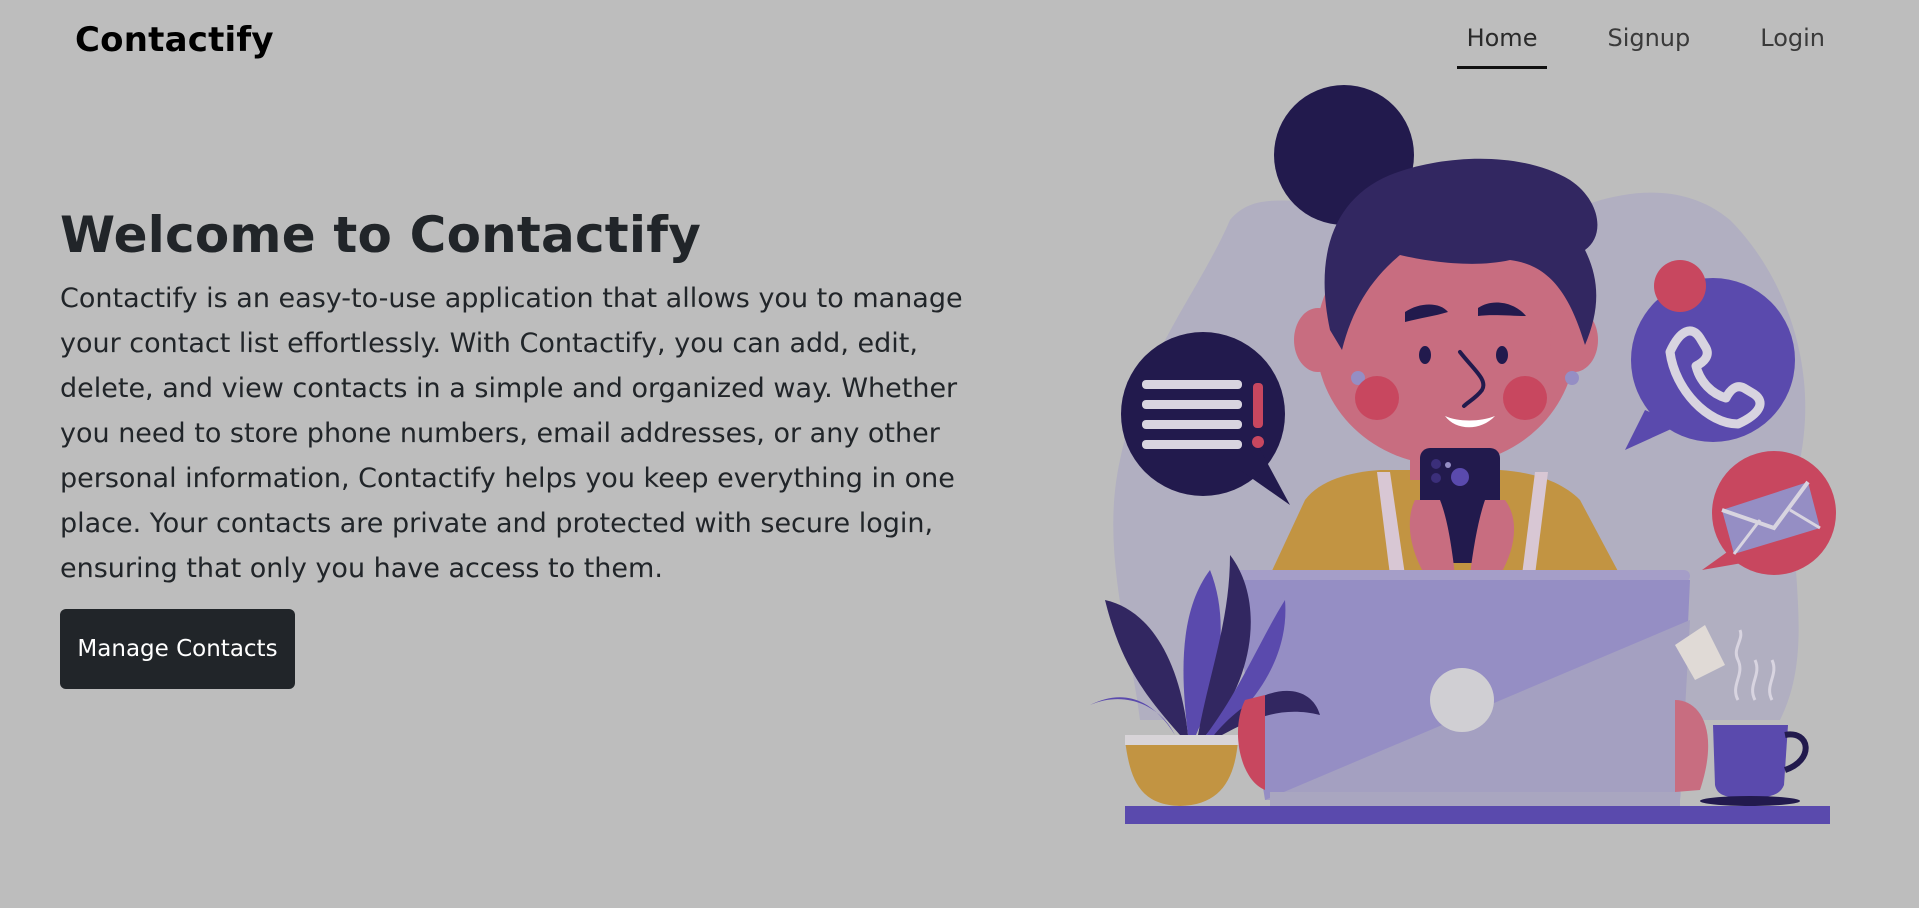 This screenshot has height=908, width=1919. Describe the element at coordinates (1502, 355) in the screenshot. I see `right-eye` at that location.